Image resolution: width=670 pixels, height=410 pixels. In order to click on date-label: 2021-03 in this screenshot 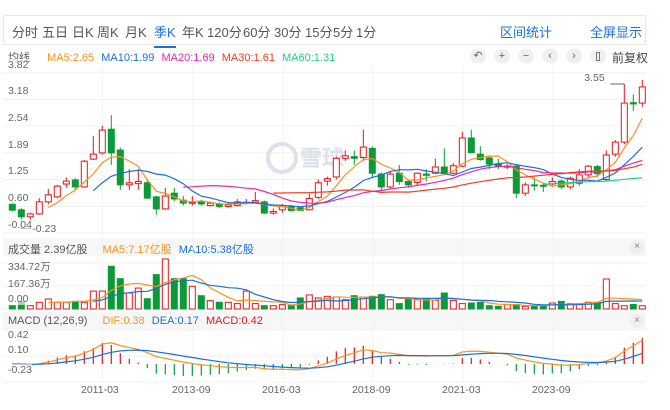, I will do `click(461, 390)`.